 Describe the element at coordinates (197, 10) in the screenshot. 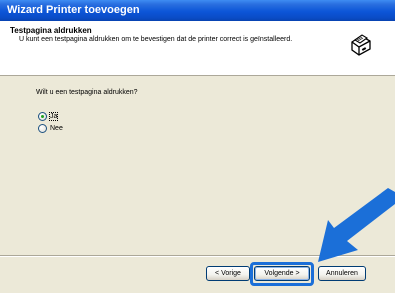

I see `title-bar: Wizard Printer toevoegen` at that location.